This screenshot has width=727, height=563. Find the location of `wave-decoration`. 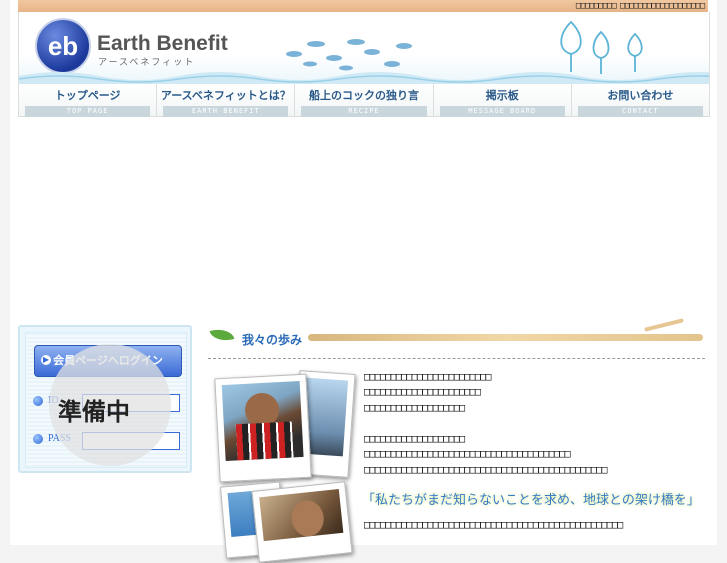

wave-decoration is located at coordinates (364, 78).